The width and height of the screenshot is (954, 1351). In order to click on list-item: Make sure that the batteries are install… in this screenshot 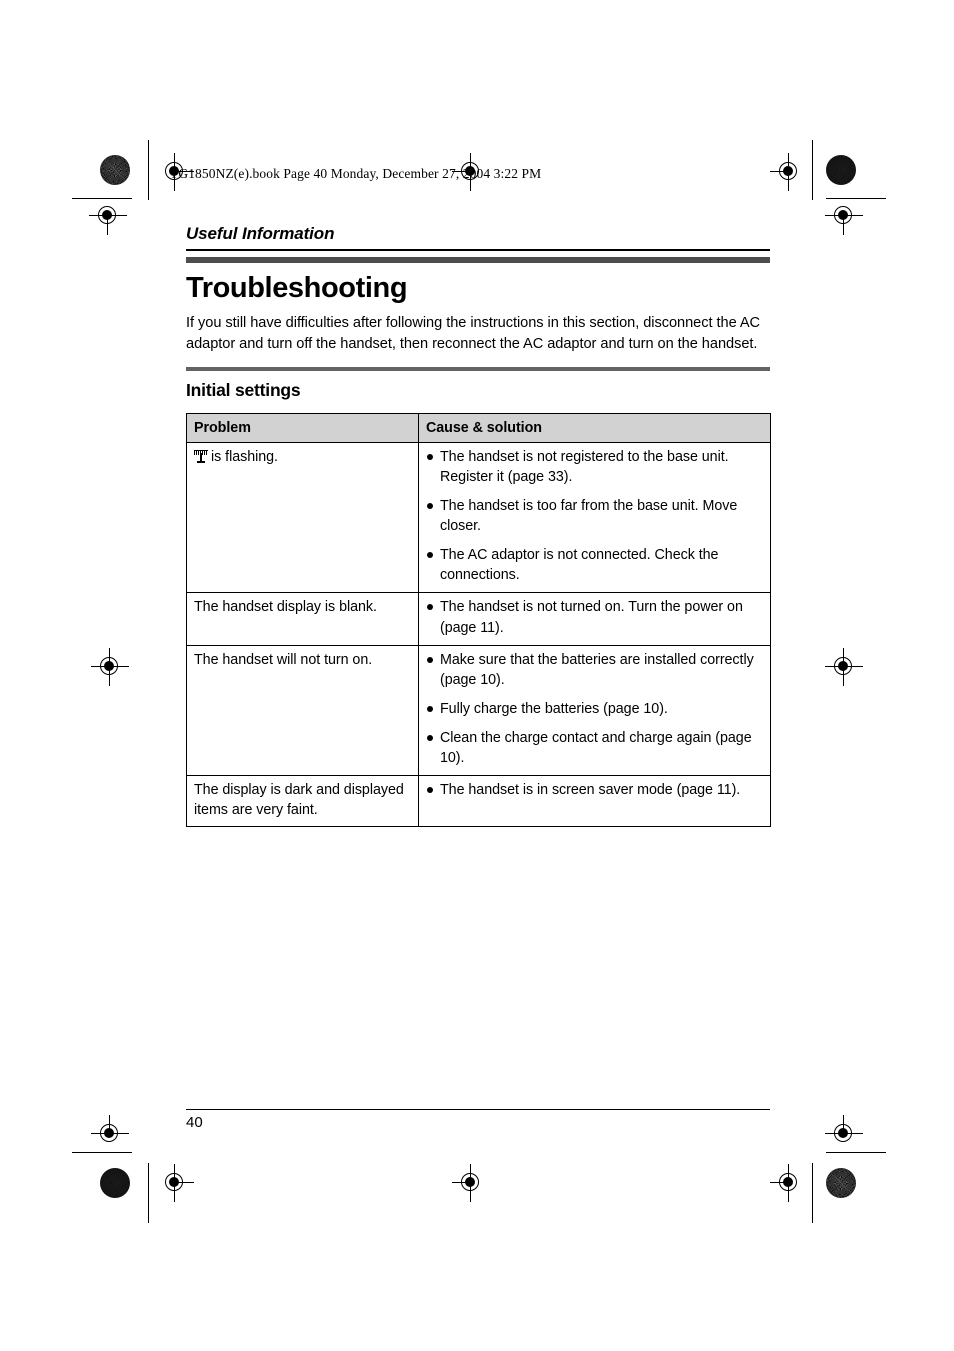, I will do `click(594, 670)`.